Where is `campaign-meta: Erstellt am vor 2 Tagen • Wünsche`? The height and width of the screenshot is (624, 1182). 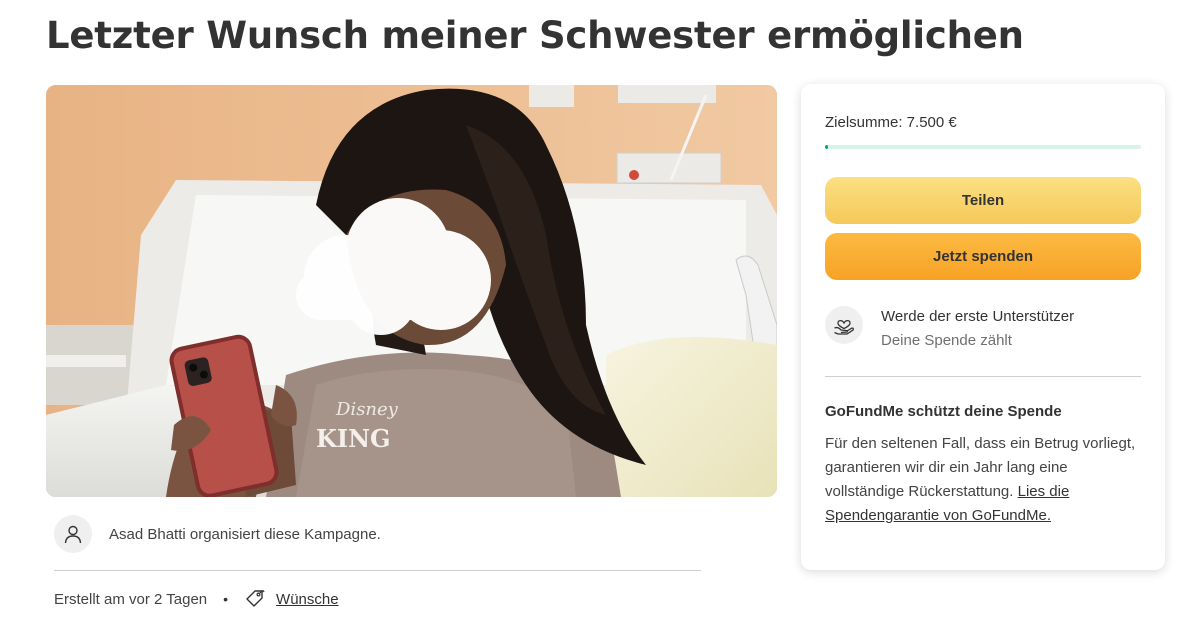 campaign-meta: Erstellt am vor 2 Tagen • Wünsche is located at coordinates (196, 599).